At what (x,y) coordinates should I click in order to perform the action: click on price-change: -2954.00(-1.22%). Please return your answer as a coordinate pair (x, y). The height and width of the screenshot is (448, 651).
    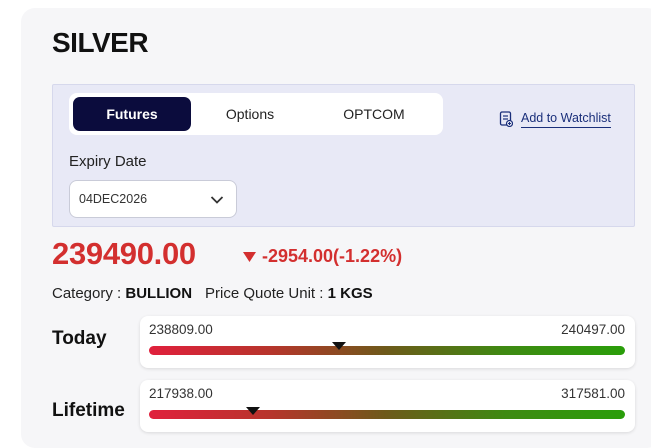
    Looking at the image, I should click on (322, 256).